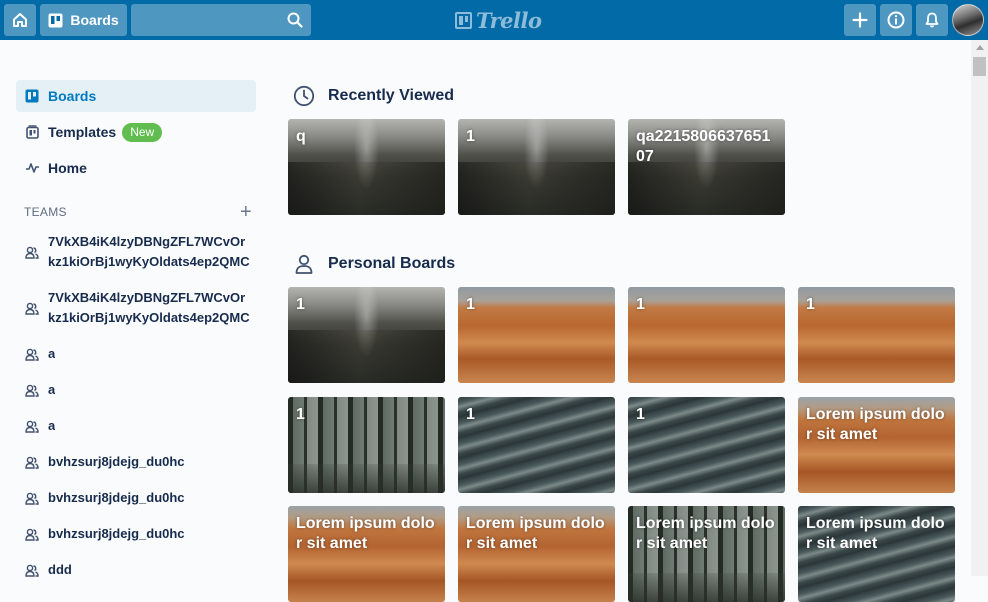 The height and width of the screenshot is (602, 988). I want to click on bell-icon, so click(932, 20).